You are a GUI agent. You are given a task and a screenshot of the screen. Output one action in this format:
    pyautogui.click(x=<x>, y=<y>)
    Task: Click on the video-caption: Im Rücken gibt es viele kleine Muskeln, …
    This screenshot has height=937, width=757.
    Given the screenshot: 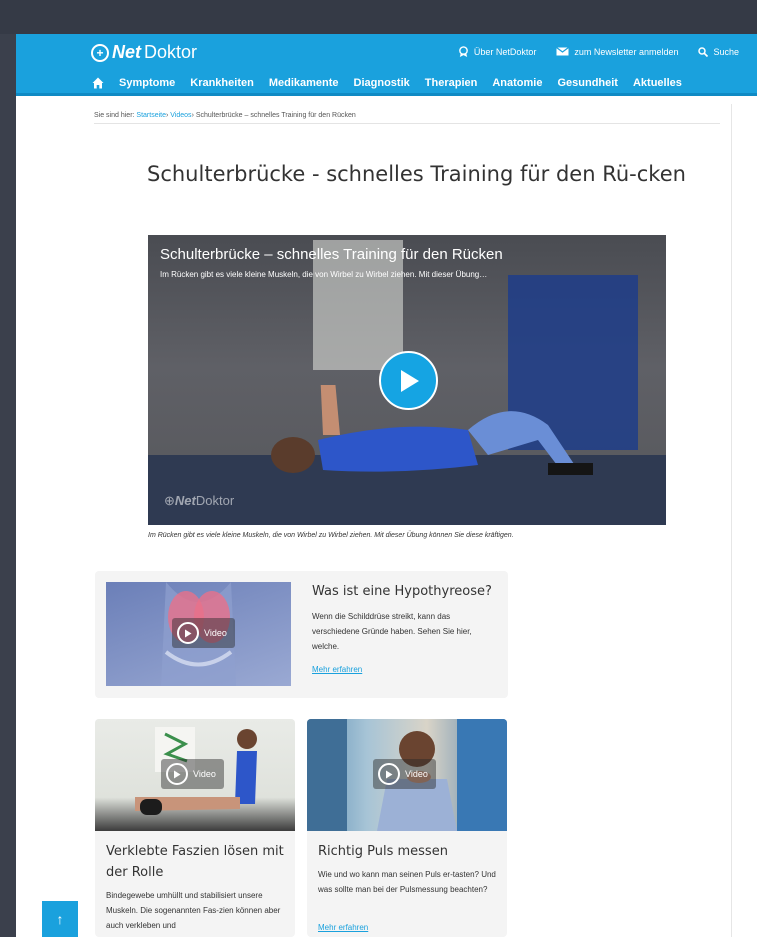 What is the action you would take?
    pyautogui.click(x=331, y=535)
    